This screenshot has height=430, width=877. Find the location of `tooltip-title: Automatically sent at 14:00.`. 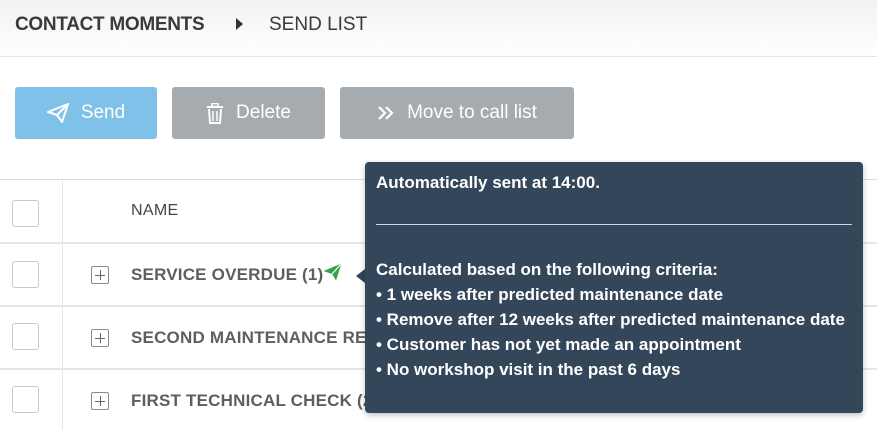

tooltip-title: Automatically sent at 14:00. is located at coordinates (488, 182).